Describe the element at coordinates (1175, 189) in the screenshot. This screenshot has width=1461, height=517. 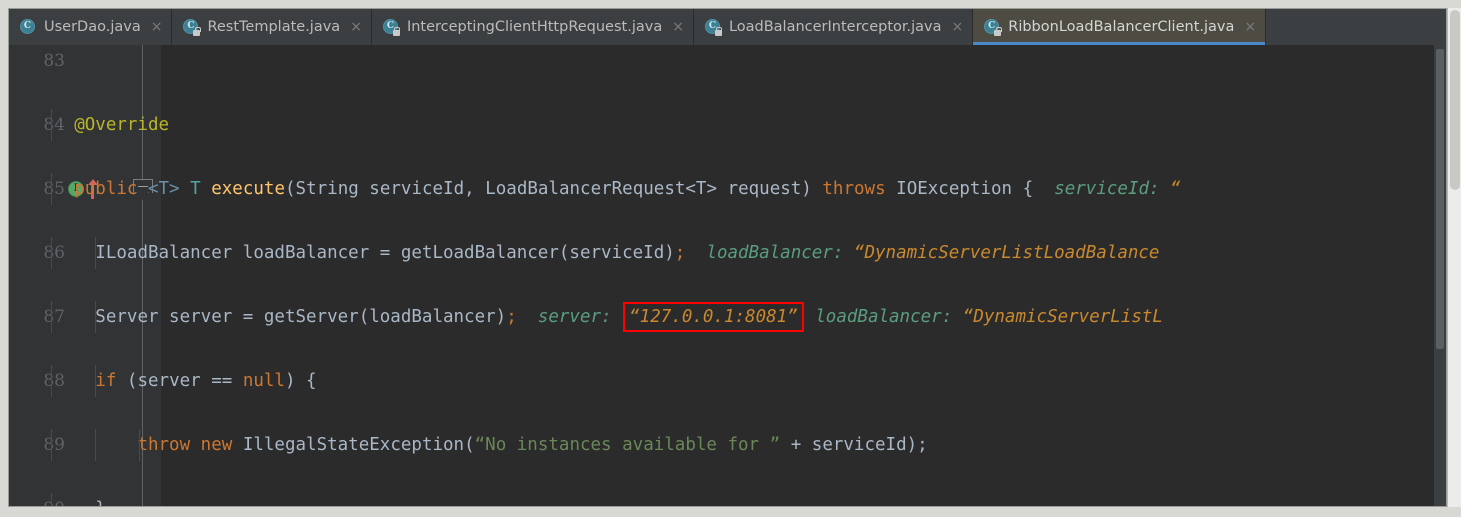
I see `debug-hint-value: “` at that location.